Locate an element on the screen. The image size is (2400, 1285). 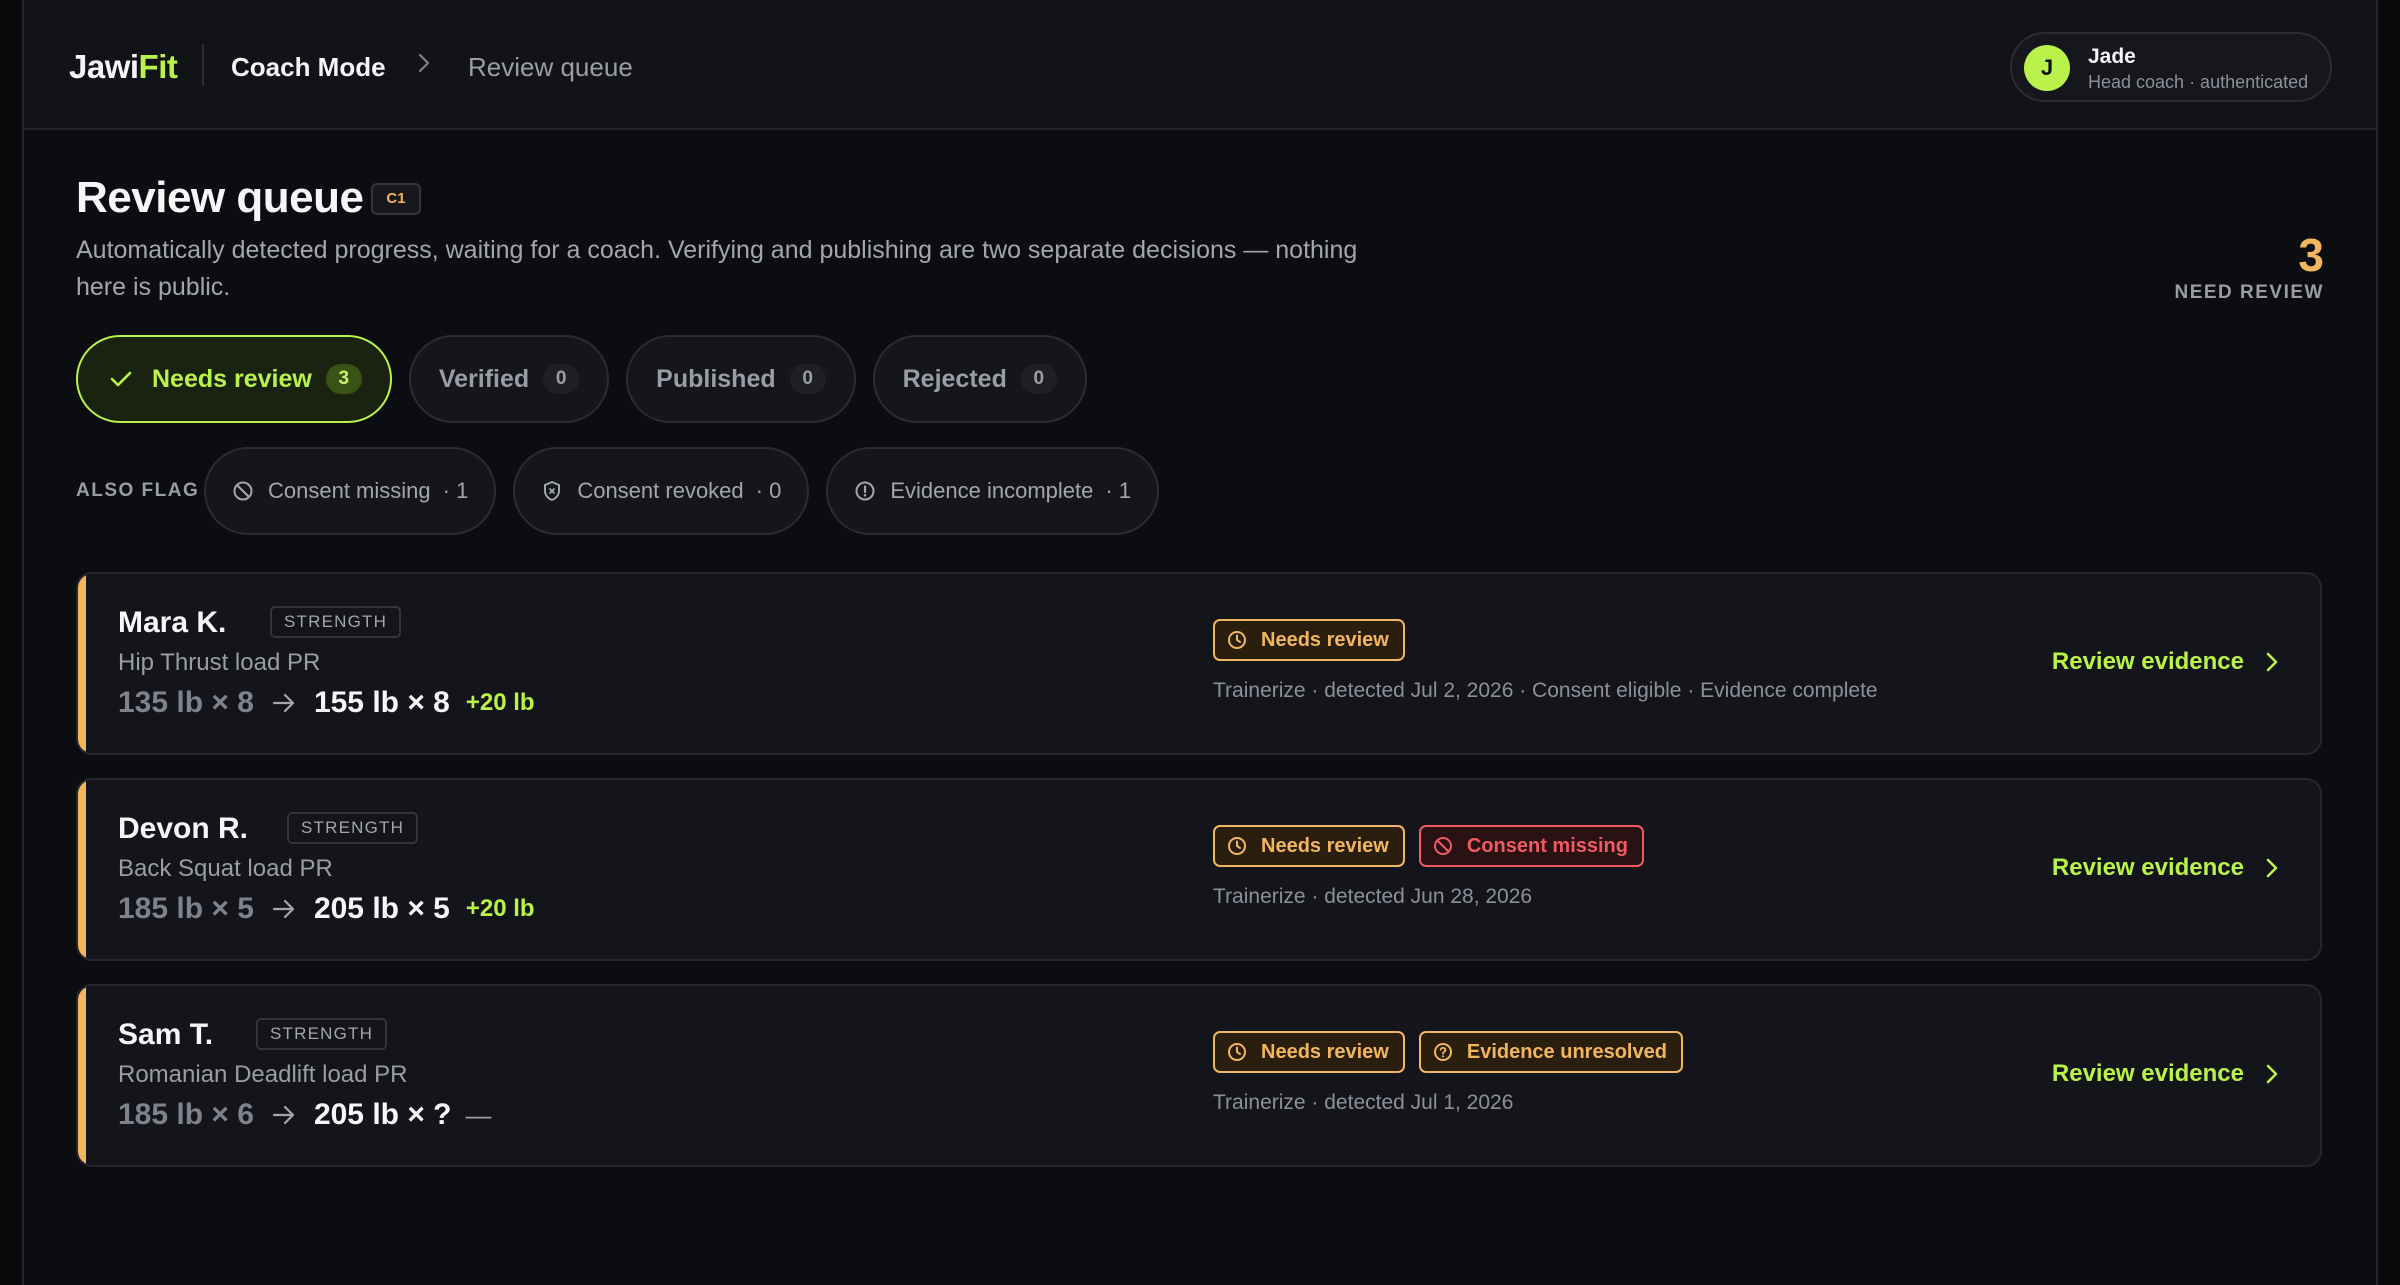
tab-published: Published 0 is located at coordinates (741, 379).